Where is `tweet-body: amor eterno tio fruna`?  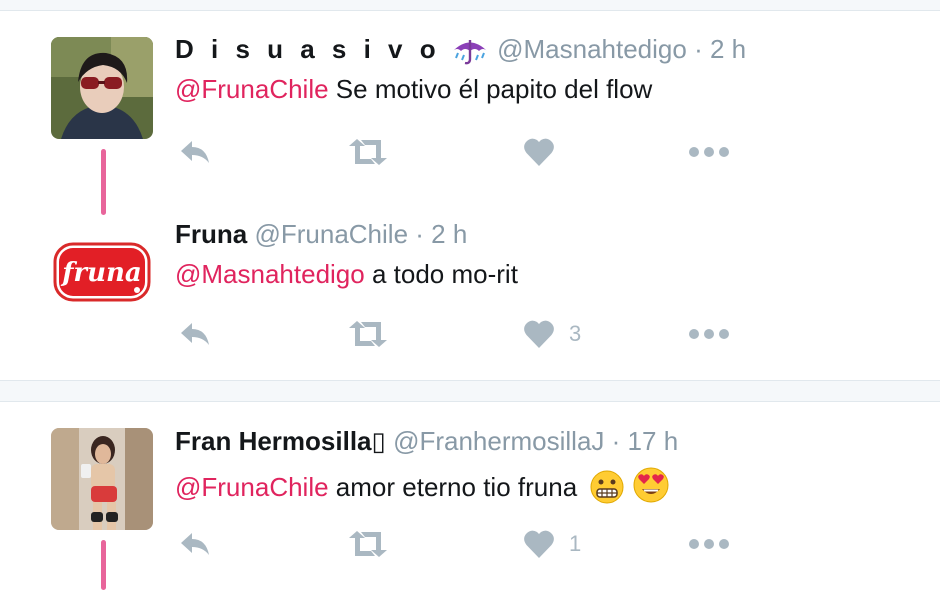 tweet-body: amor eterno tio fruna is located at coordinates (456, 487).